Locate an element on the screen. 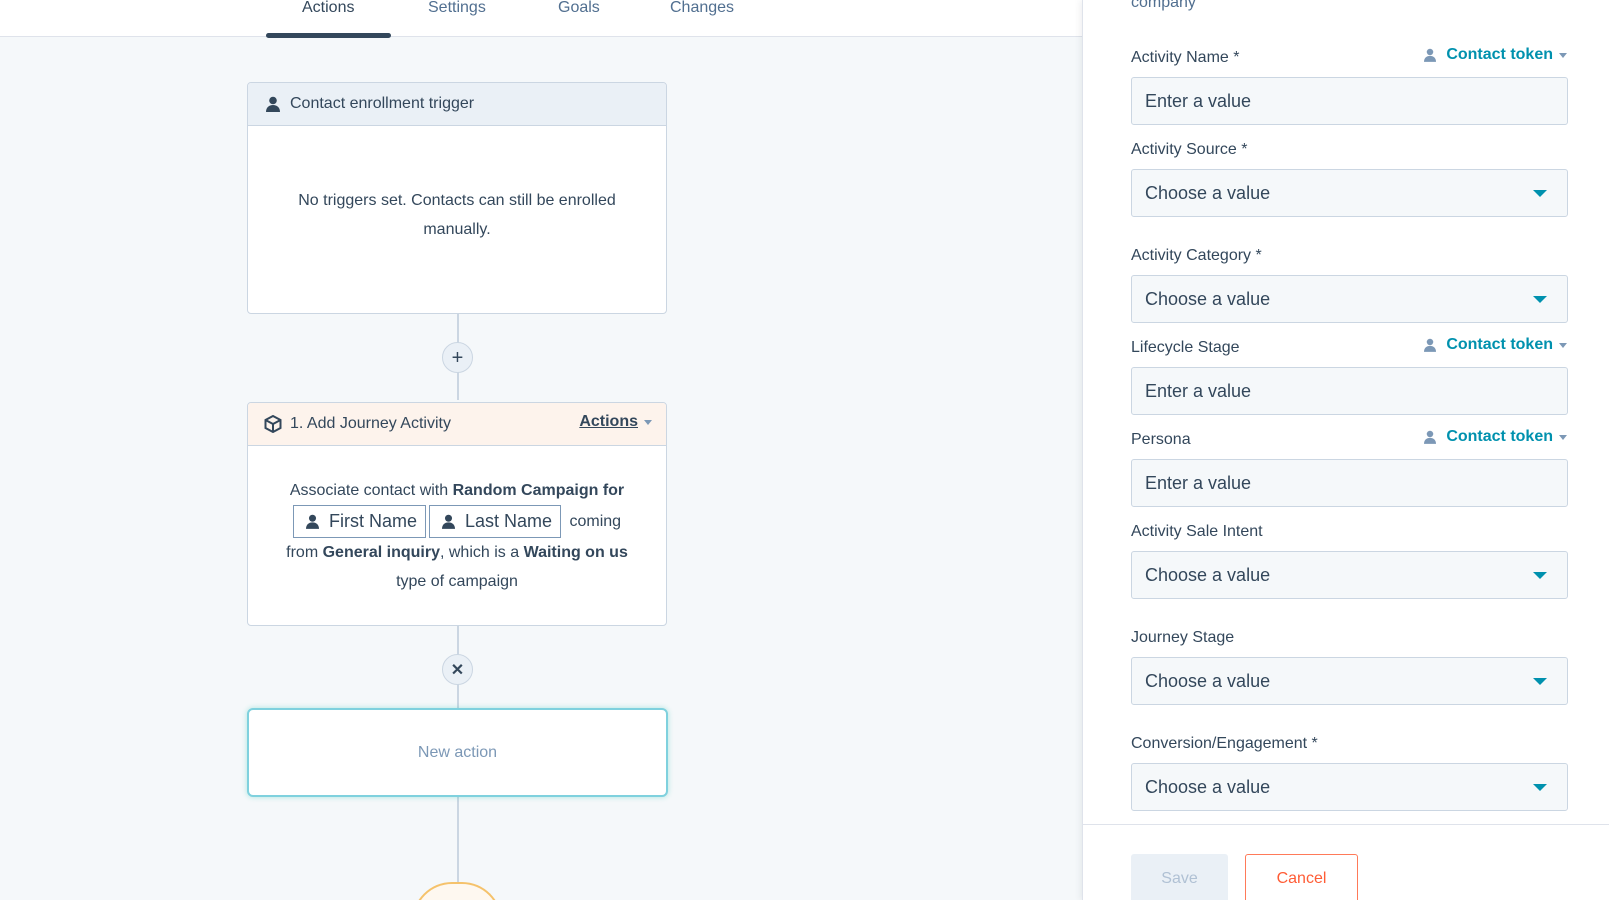 The image size is (1609, 900). text-coming: coming is located at coordinates (595, 521).